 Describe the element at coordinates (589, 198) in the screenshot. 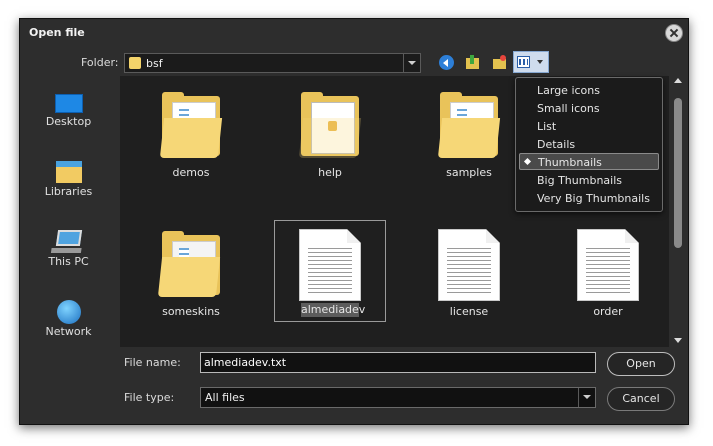

I see `menu-item-very-big-thumbnails: Very Big Thumbnails` at that location.